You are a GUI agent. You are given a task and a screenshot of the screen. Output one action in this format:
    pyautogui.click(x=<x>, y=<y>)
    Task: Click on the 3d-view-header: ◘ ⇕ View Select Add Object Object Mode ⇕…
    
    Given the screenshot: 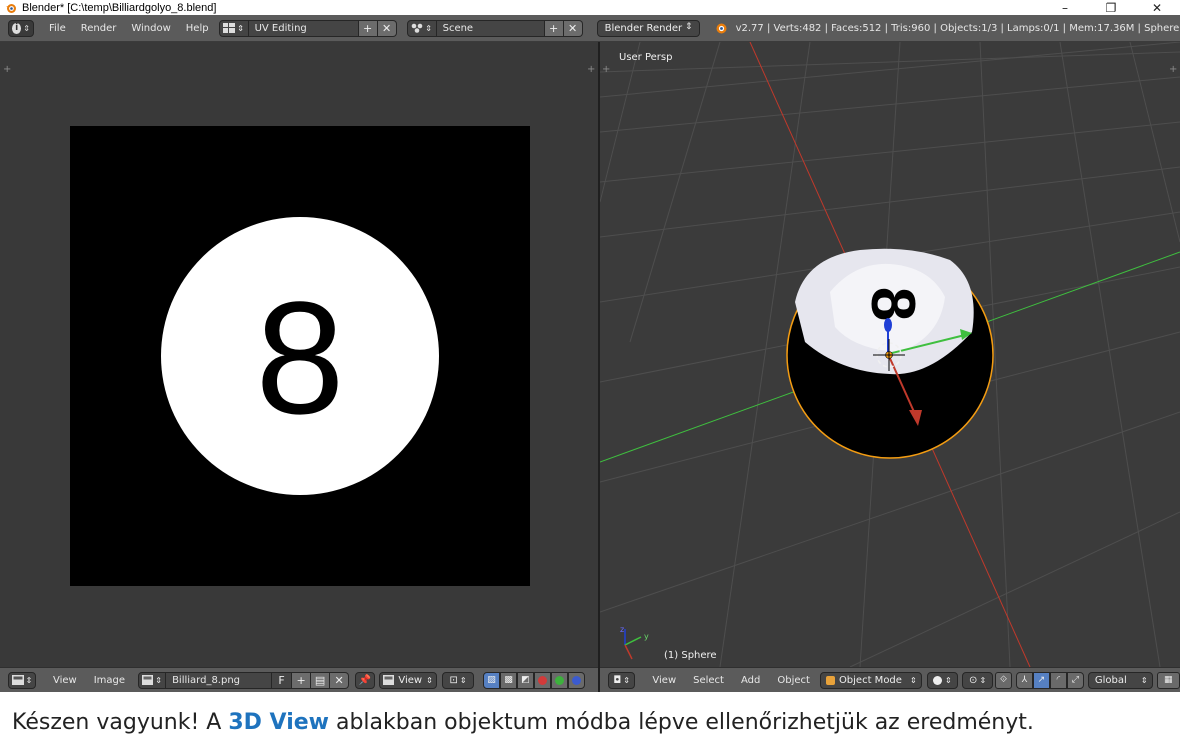 What is the action you would take?
    pyautogui.click(x=890, y=679)
    